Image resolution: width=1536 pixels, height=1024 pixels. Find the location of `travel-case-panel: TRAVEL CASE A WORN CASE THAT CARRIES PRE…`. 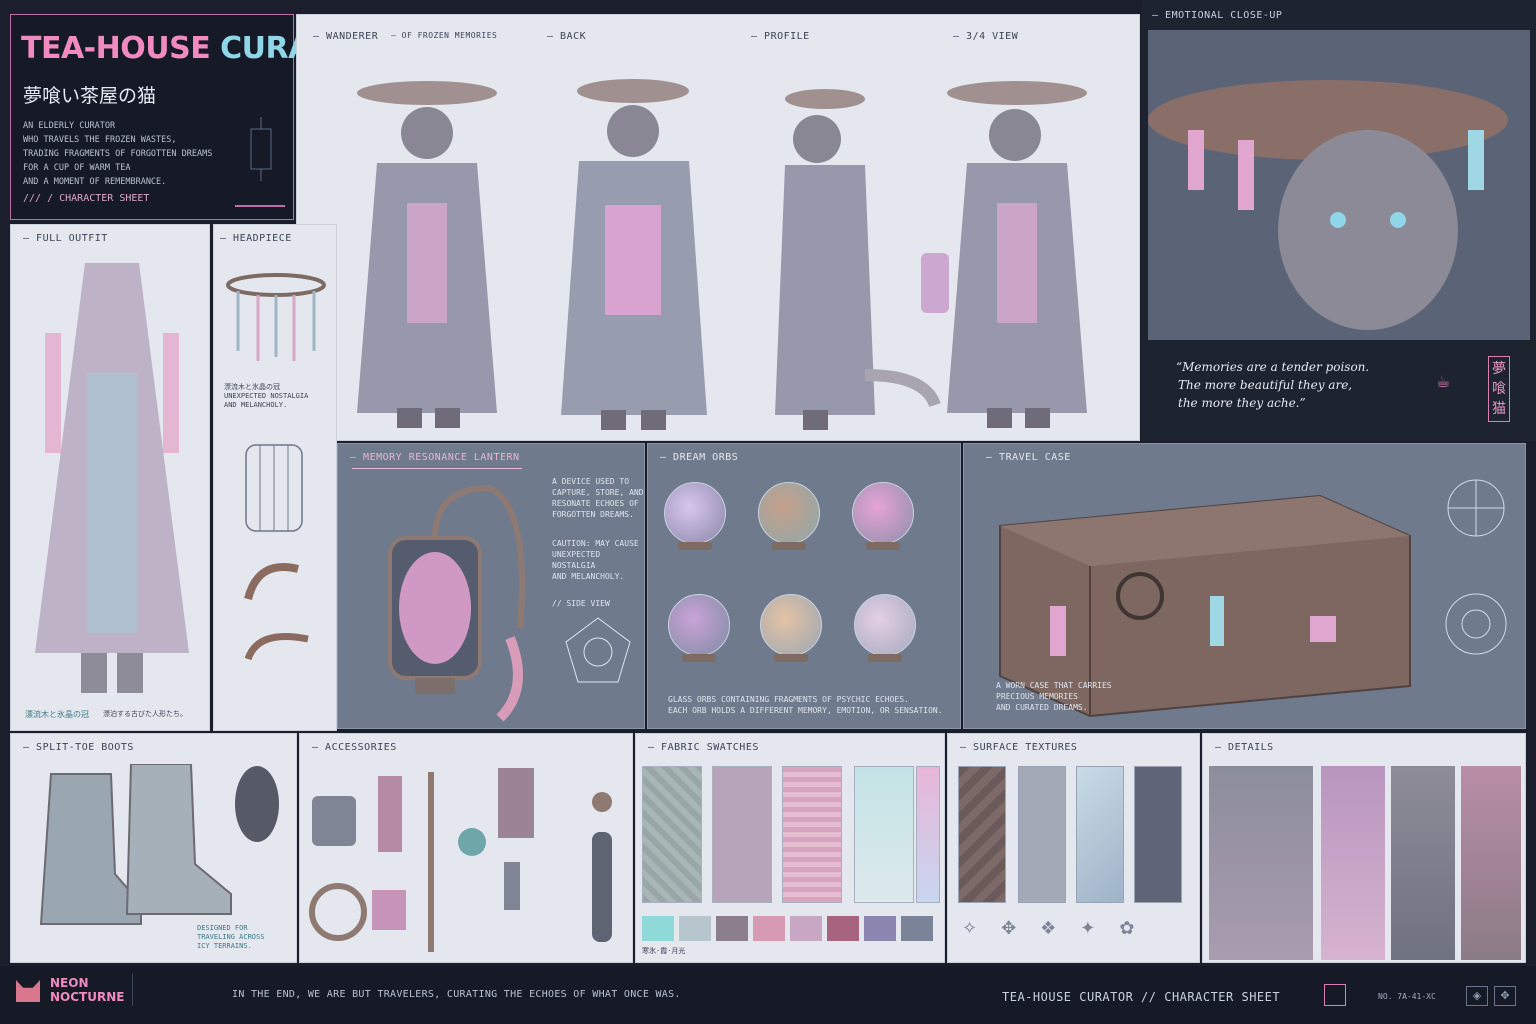

travel-case-panel: TRAVEL CASE A WORN CASE THAT CARRIES PRE… is located at coordinates (1244, 586).